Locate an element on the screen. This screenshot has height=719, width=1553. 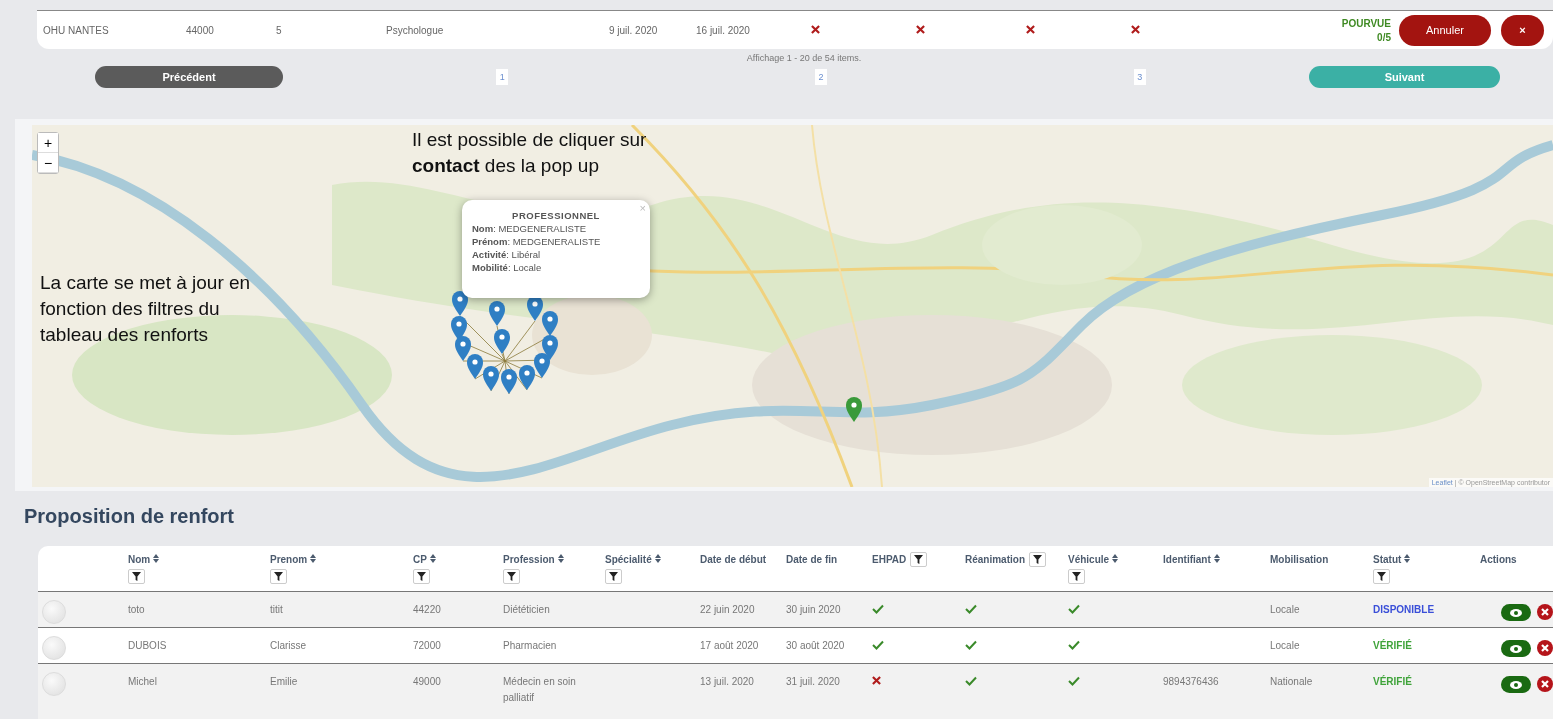
table-cell-text: 17 août 2020 is located at coordinates (730, 646).